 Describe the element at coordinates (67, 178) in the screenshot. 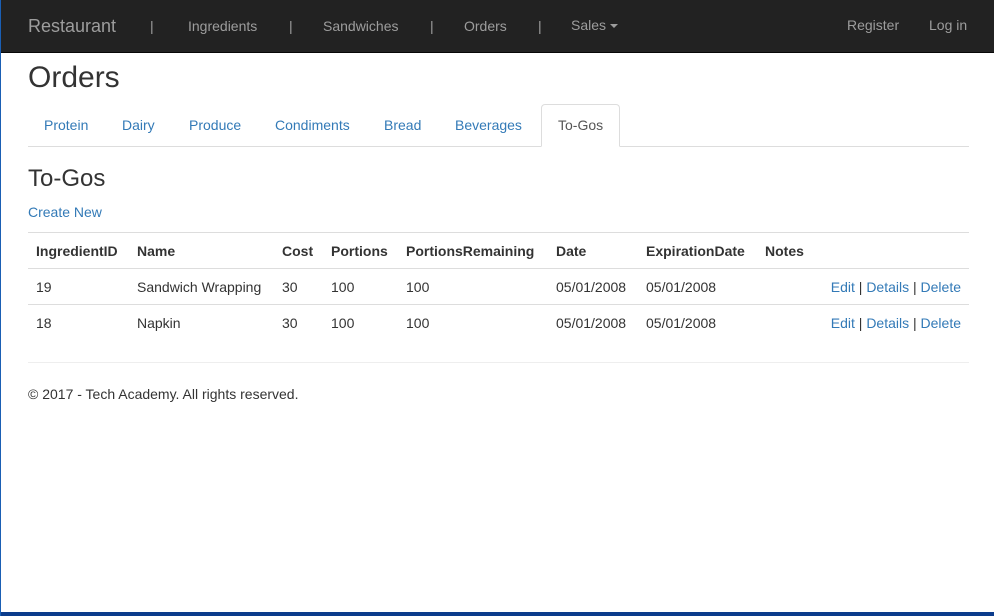

I see `section-title: To-Gos` at that location.